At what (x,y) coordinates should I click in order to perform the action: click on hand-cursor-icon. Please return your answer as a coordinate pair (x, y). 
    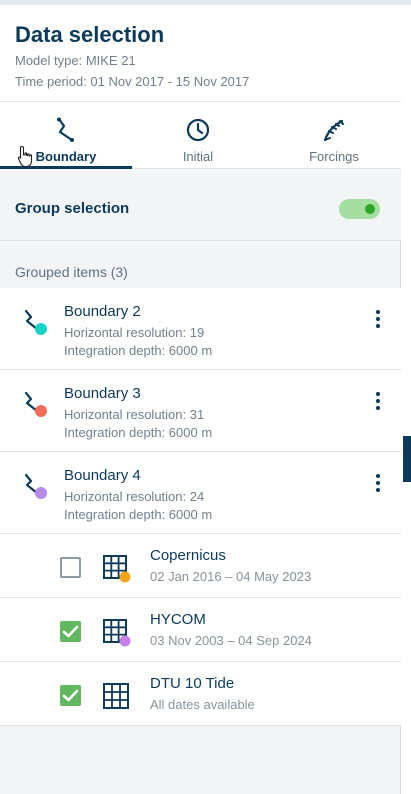
    Looking at the image, I should click on (25, 156).